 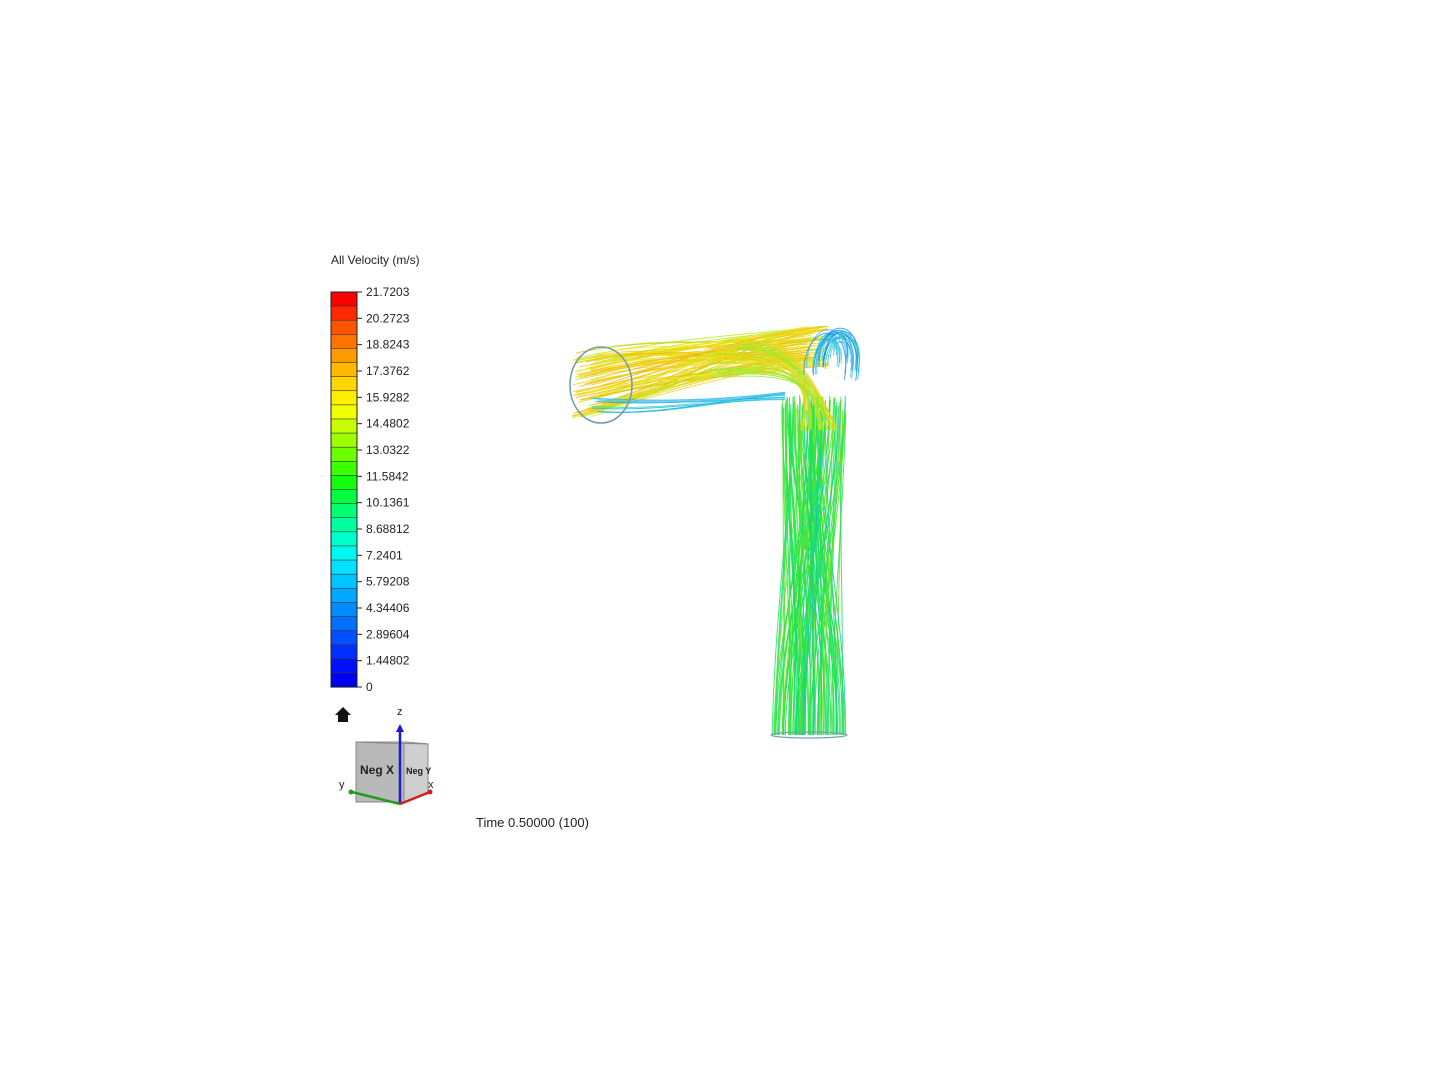 I want to click on legend-tick-label: 15.9282, so click(x=388, y=397).